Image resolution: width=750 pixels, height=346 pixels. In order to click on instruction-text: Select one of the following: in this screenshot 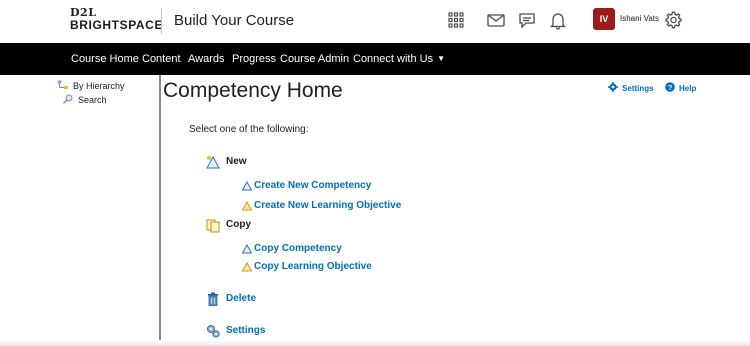, I will do `click(249, 129)`.